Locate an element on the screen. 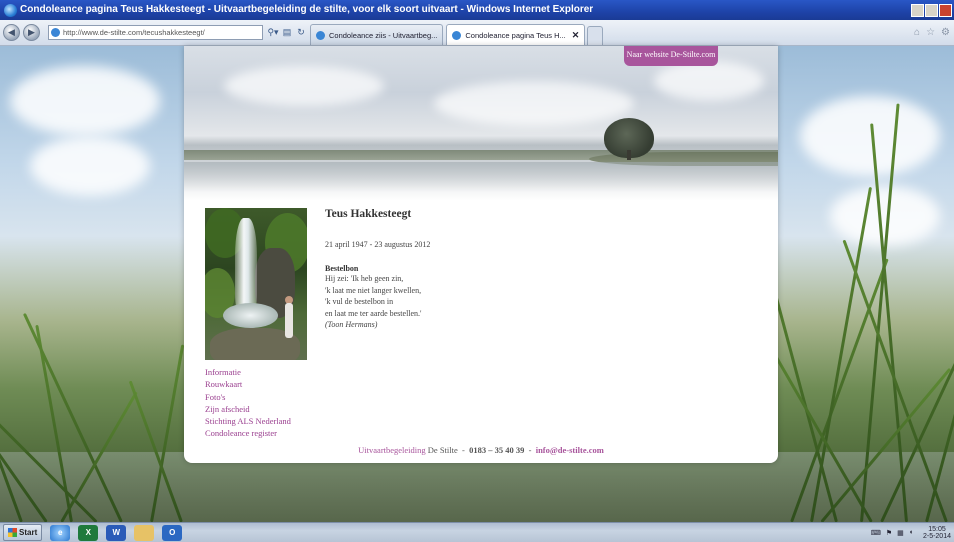 The image size is (954, 542). window-controls is located at coordinates (931, 10).